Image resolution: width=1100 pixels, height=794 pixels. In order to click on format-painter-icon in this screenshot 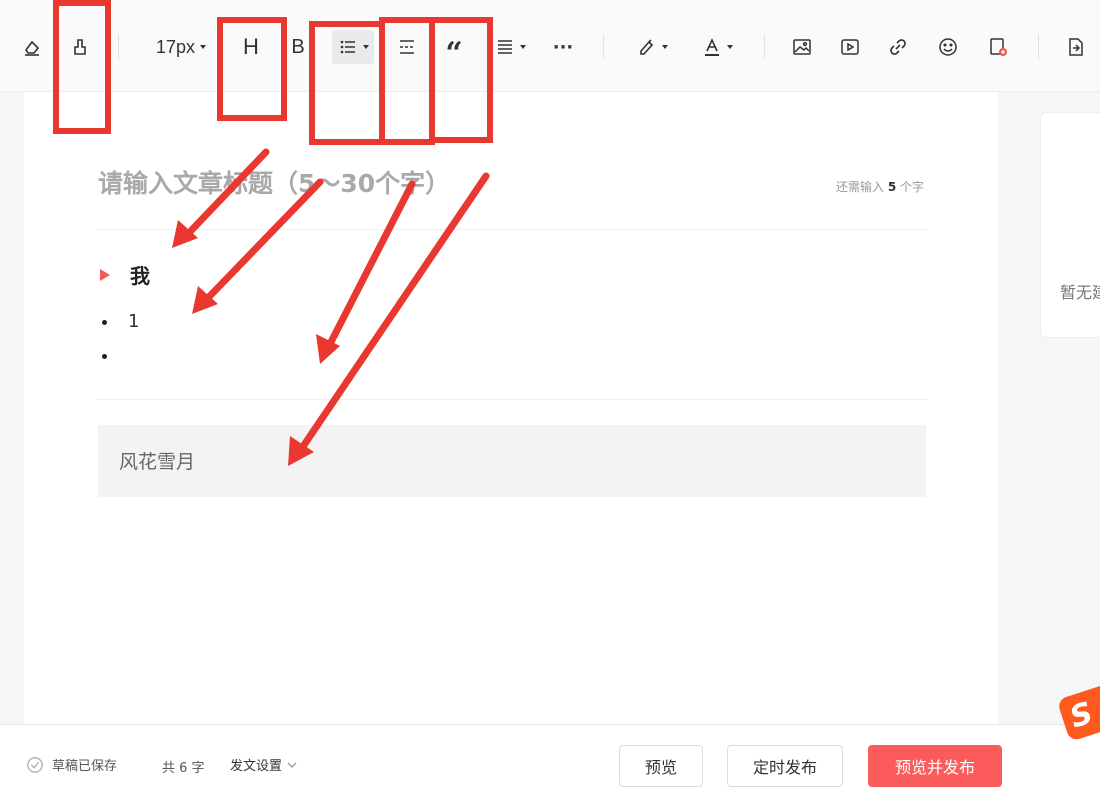, I will do `click(80, 47)`.